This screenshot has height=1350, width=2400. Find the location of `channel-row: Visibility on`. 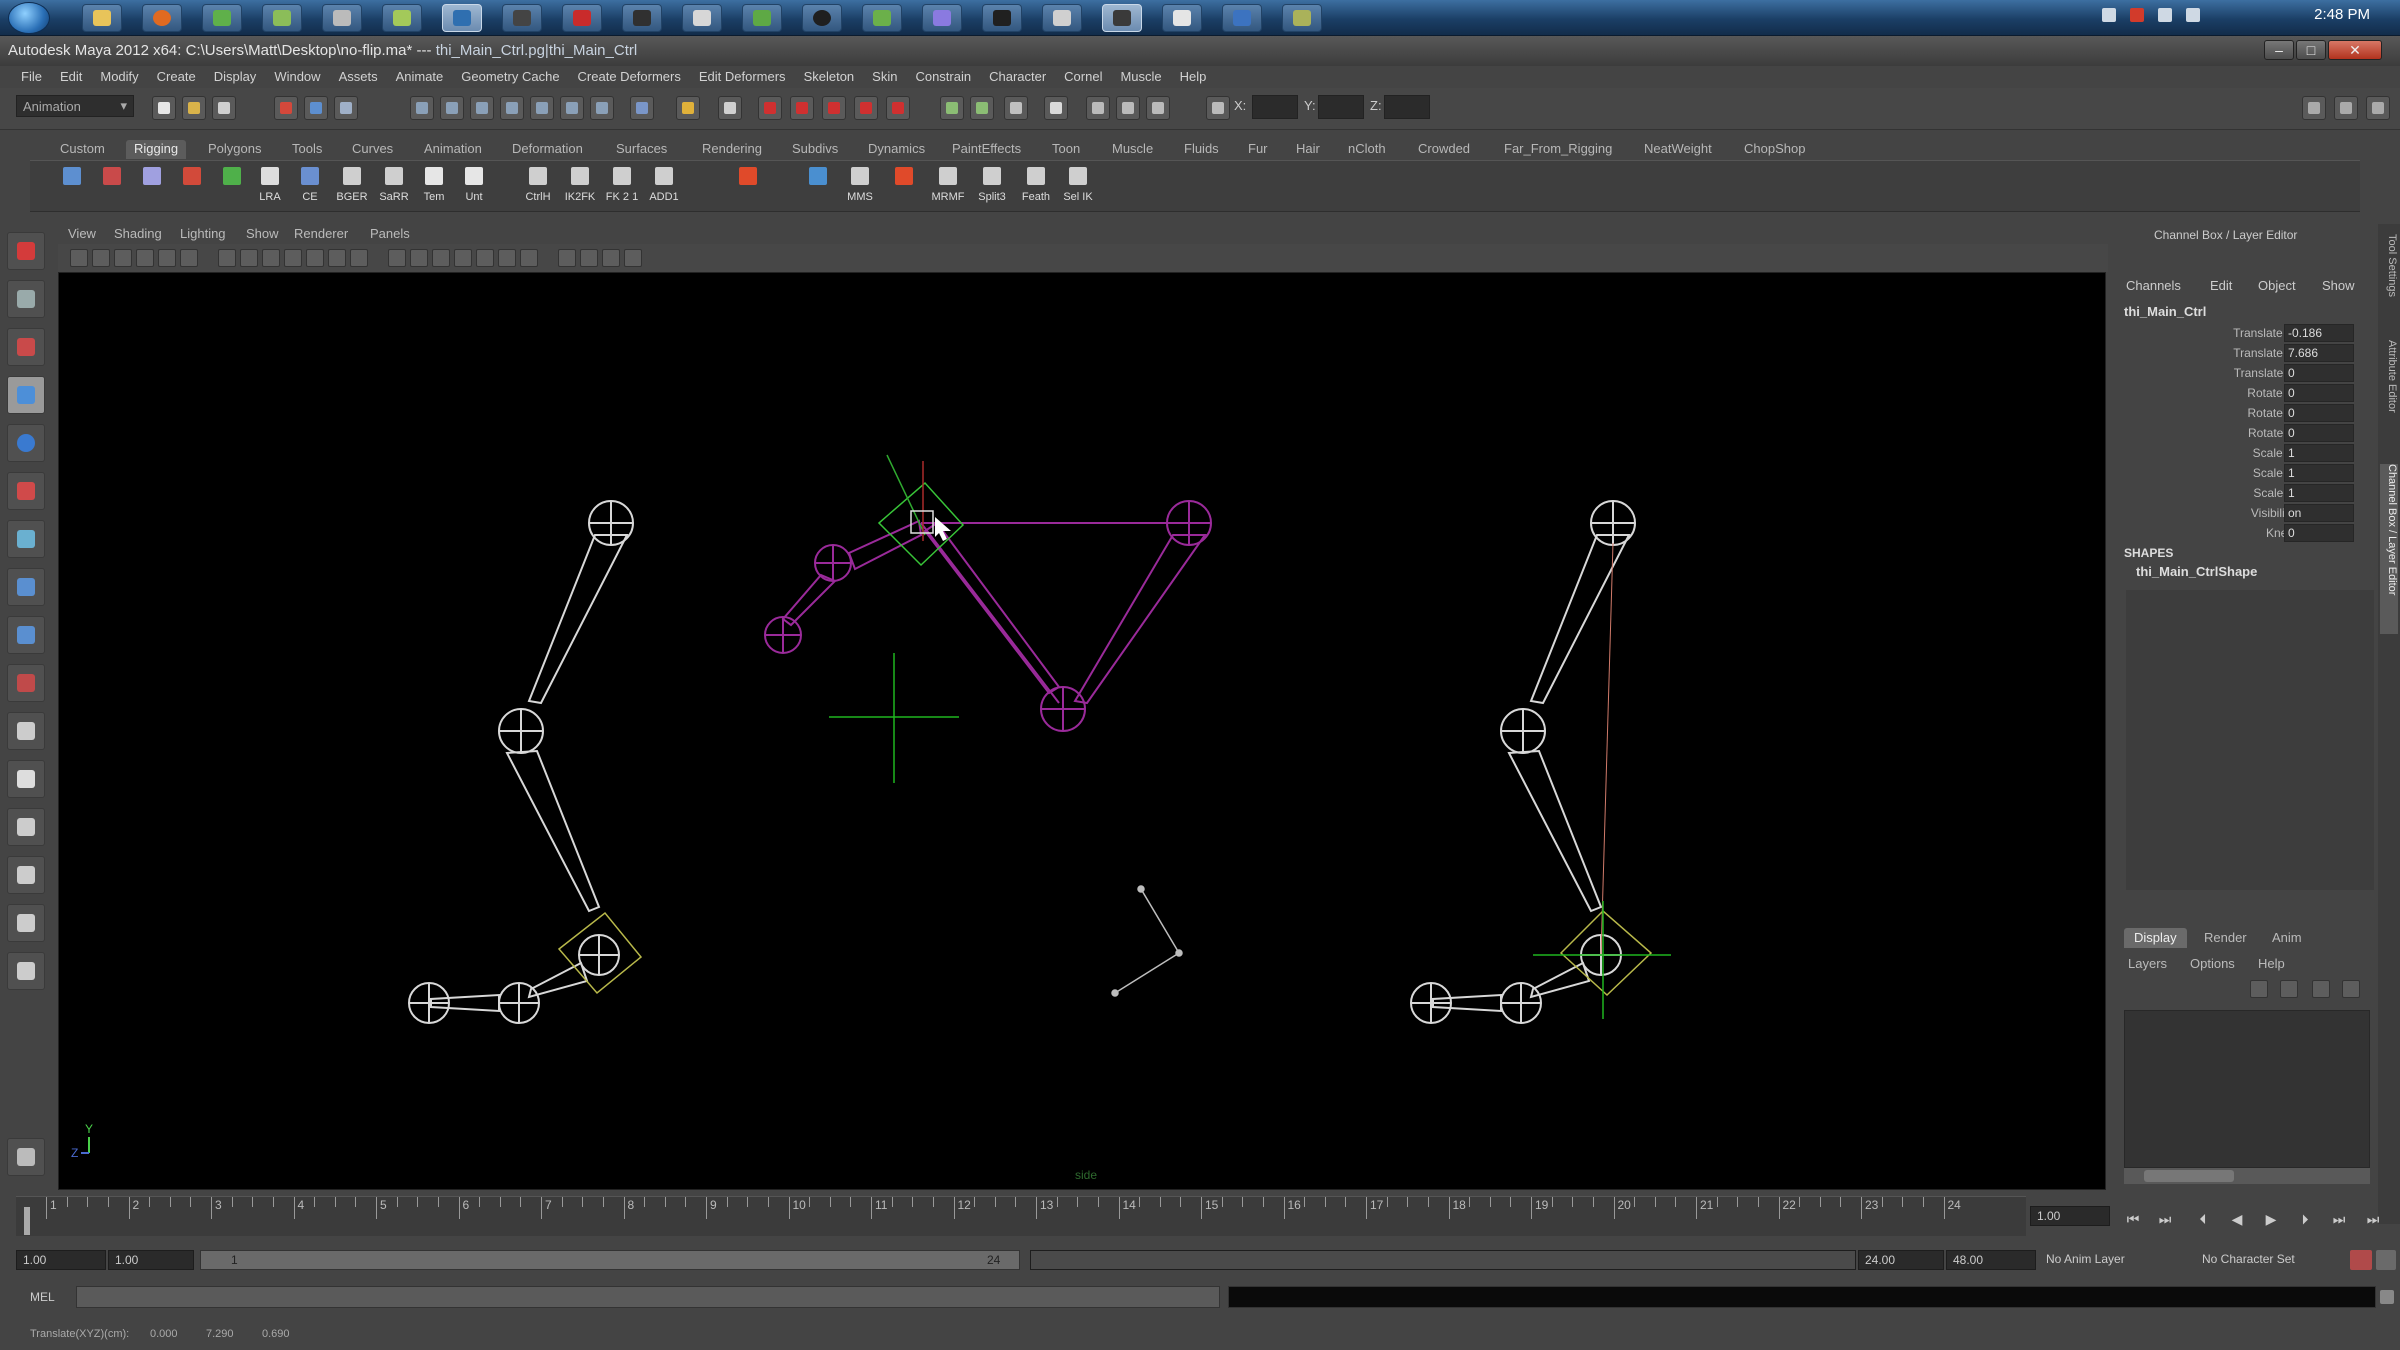

channel-row: Visibility on is located at coordinates (2242, 513).